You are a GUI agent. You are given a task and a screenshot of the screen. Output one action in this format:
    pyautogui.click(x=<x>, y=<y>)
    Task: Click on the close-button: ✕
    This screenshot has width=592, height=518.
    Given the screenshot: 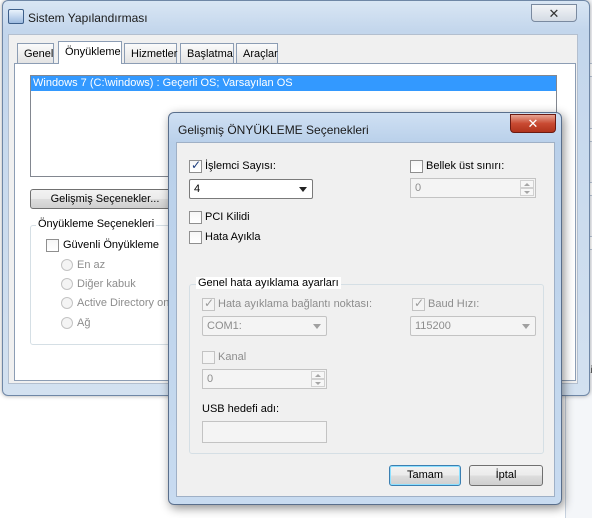 What is the action you would take?
    pyautogui.click(x=554, y=13)
    